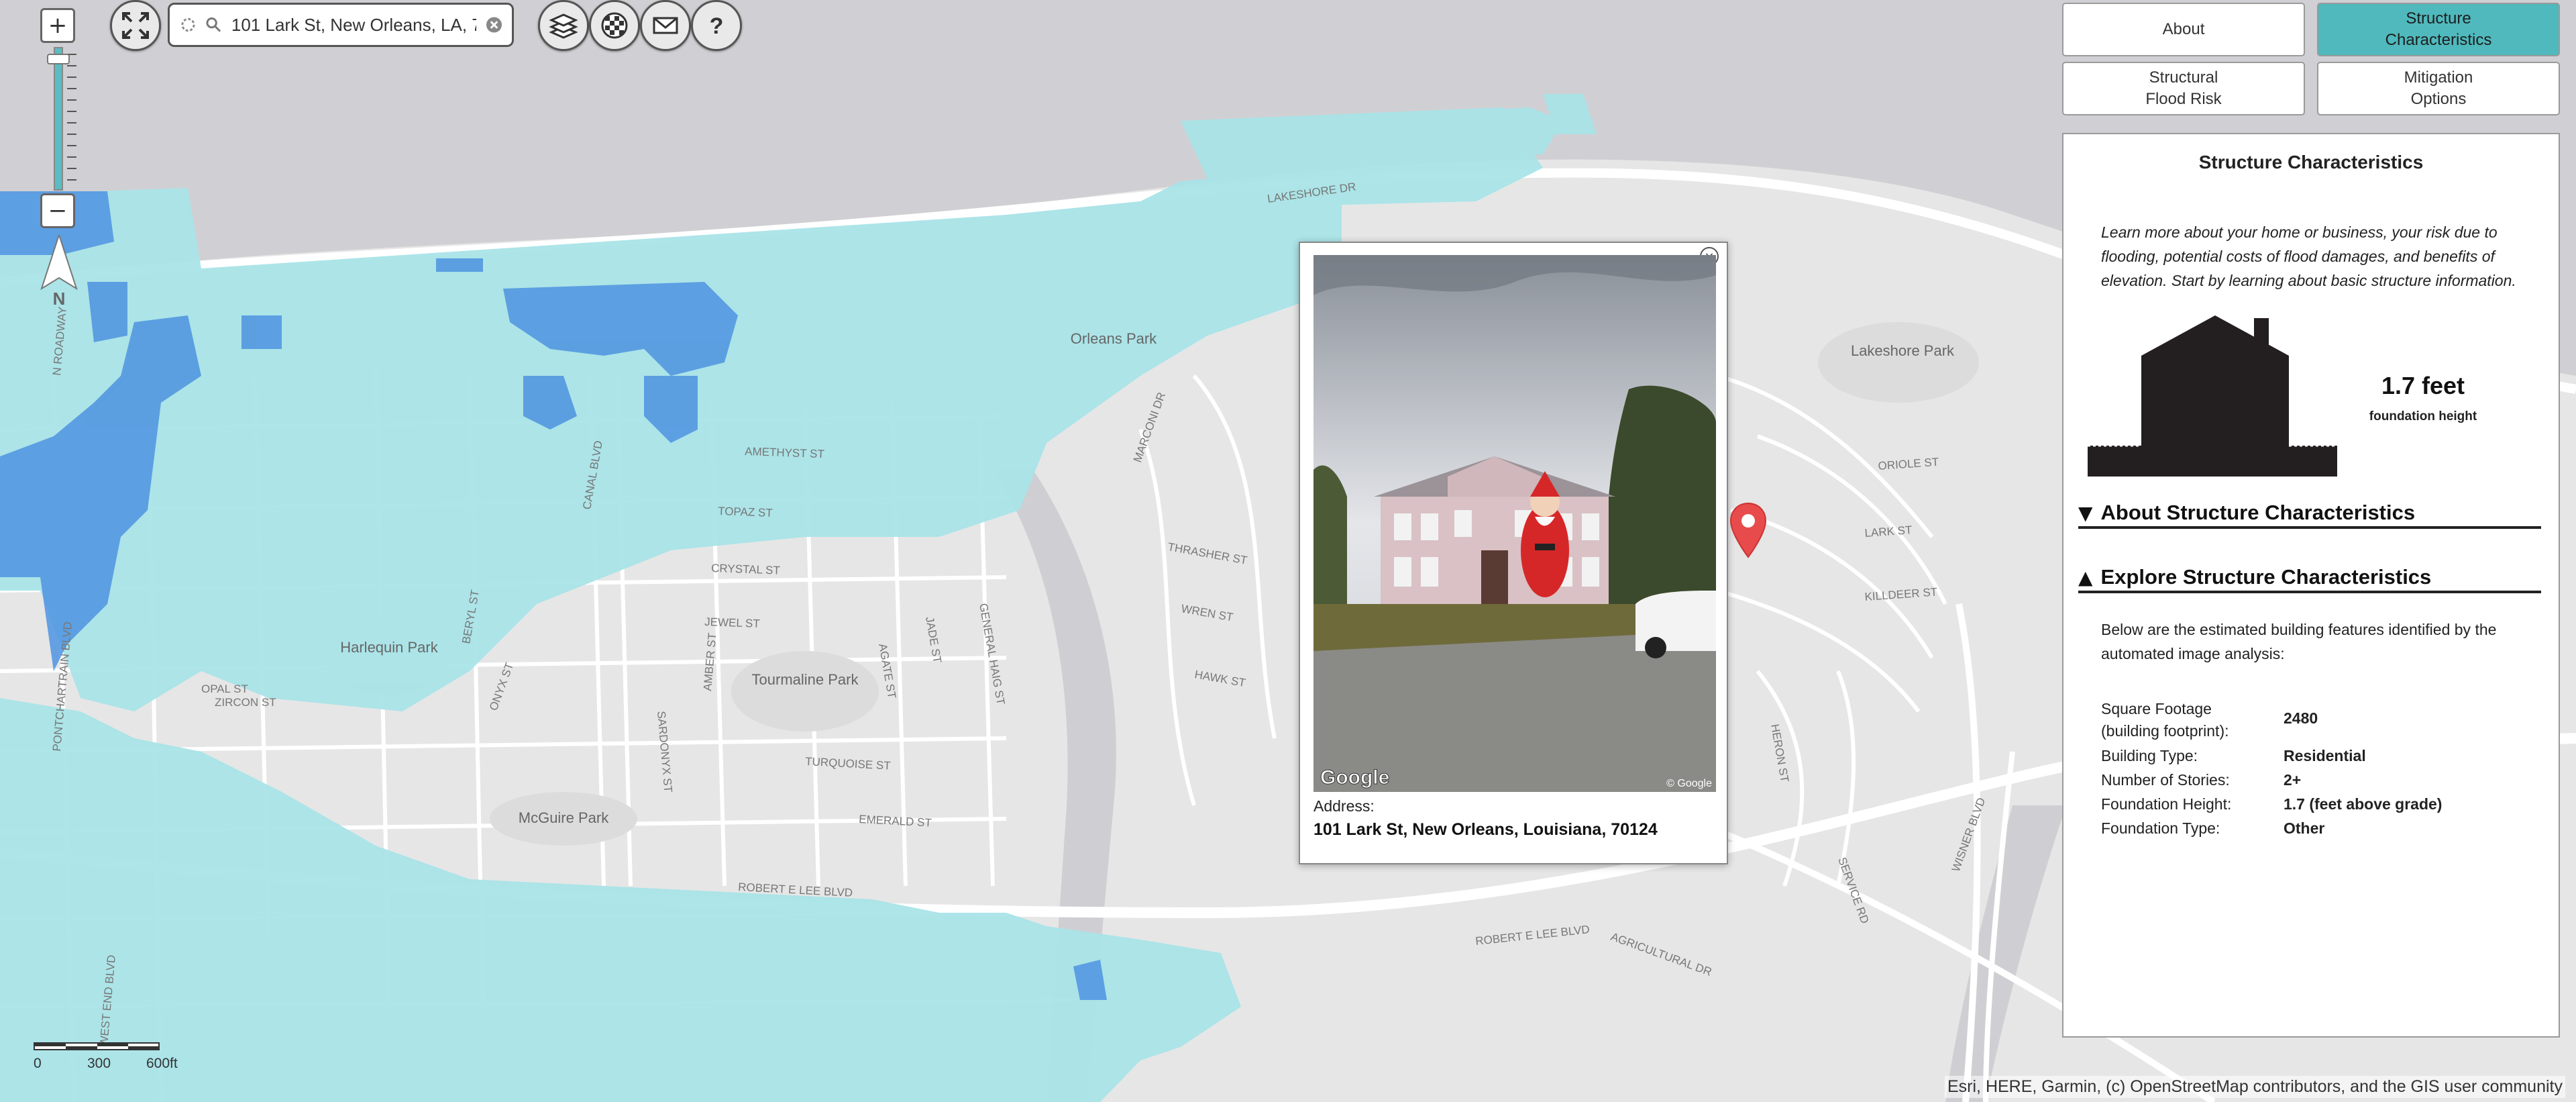 The image size is (2576, 1102). What do you see at coordinates (2423, 416) in the screenshot?
I see `foundation-height-caption: foundation height` at bounding box center [2423, 416].